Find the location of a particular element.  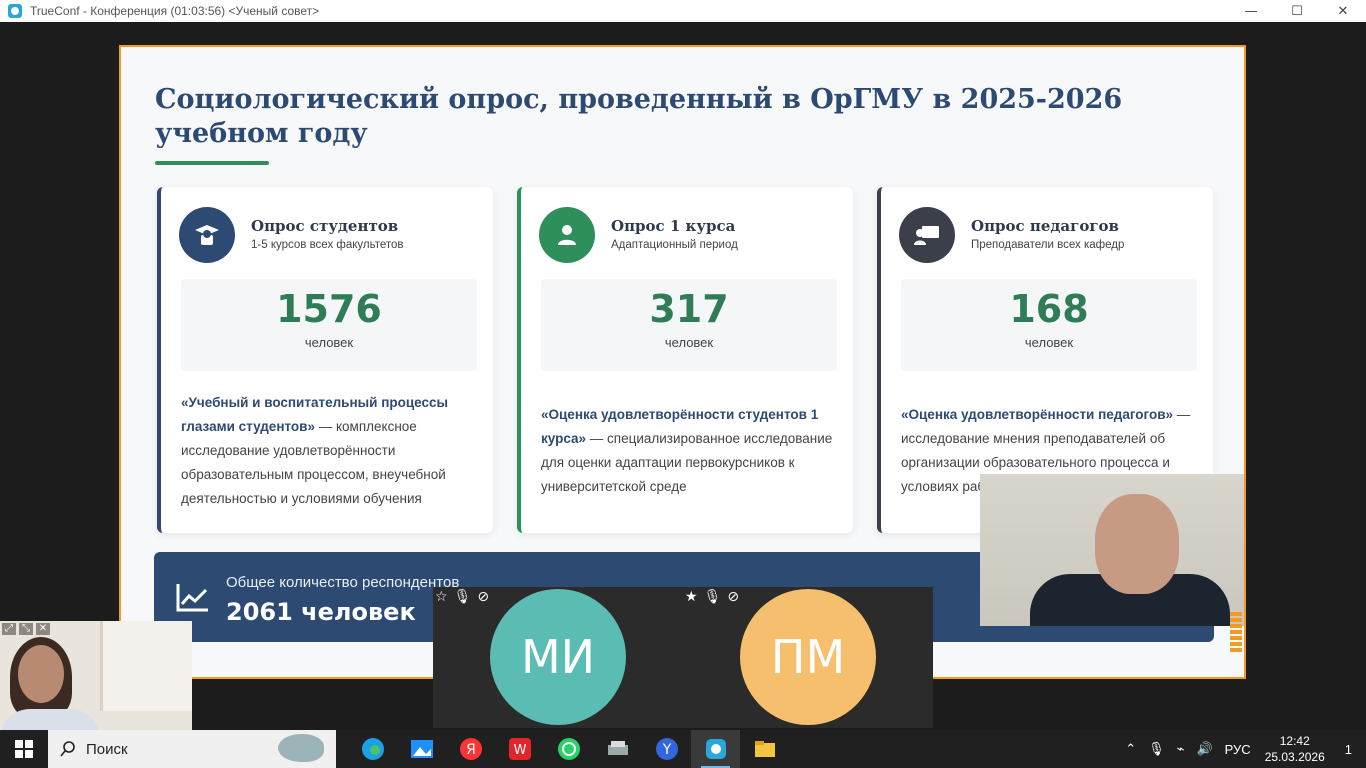

fullscreen-icon: ⤡ is located at coordinates (26, 629).